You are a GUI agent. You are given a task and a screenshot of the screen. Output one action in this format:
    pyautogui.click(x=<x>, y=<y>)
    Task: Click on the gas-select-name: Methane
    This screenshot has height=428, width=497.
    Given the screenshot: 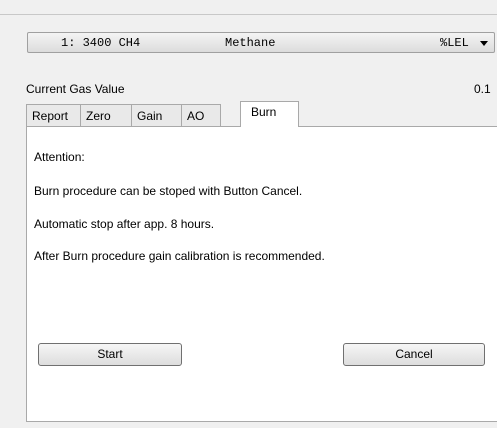 What is the action you would take?
    pyautogui.click(x=250, y=43)
    